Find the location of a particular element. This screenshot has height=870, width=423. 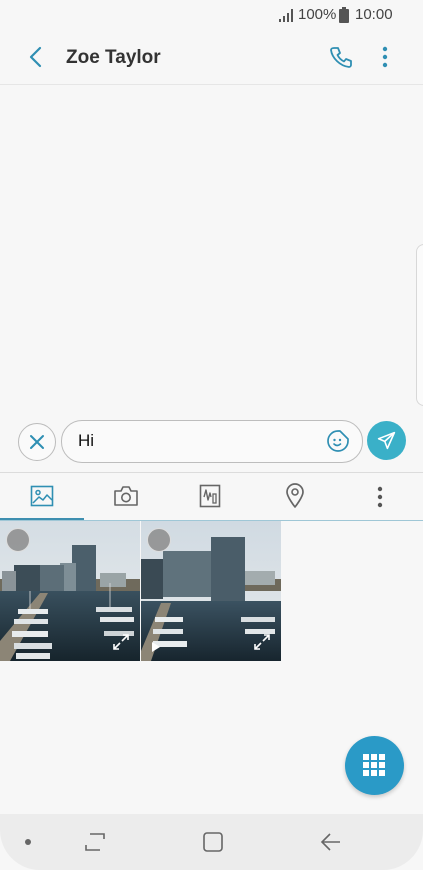

tab-camera is located at coordinates (126, 496).